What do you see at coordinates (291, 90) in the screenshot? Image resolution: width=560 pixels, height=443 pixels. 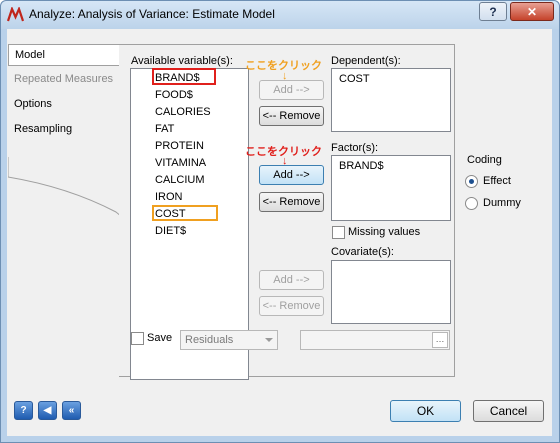 I see `add-dependent-button: Add -->` at bounding box center [291, 90].